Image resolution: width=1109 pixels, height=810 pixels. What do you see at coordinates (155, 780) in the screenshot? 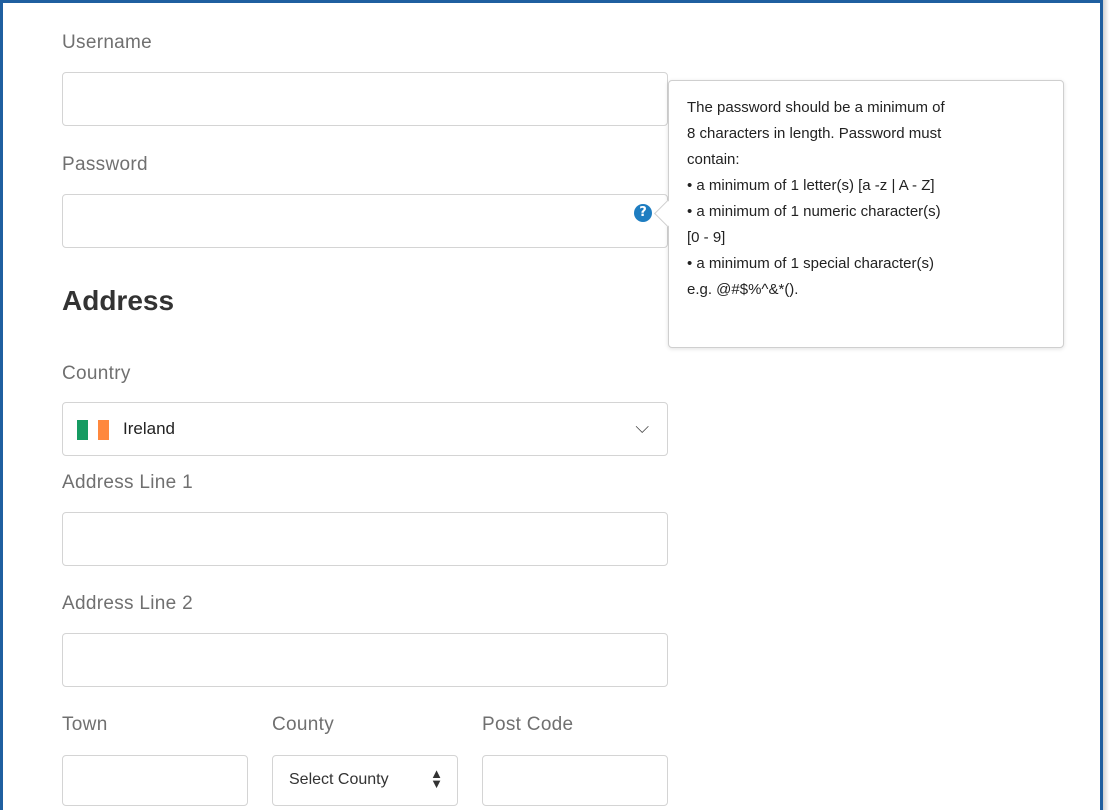
I see `town-input` at bounding box center [155, 780].